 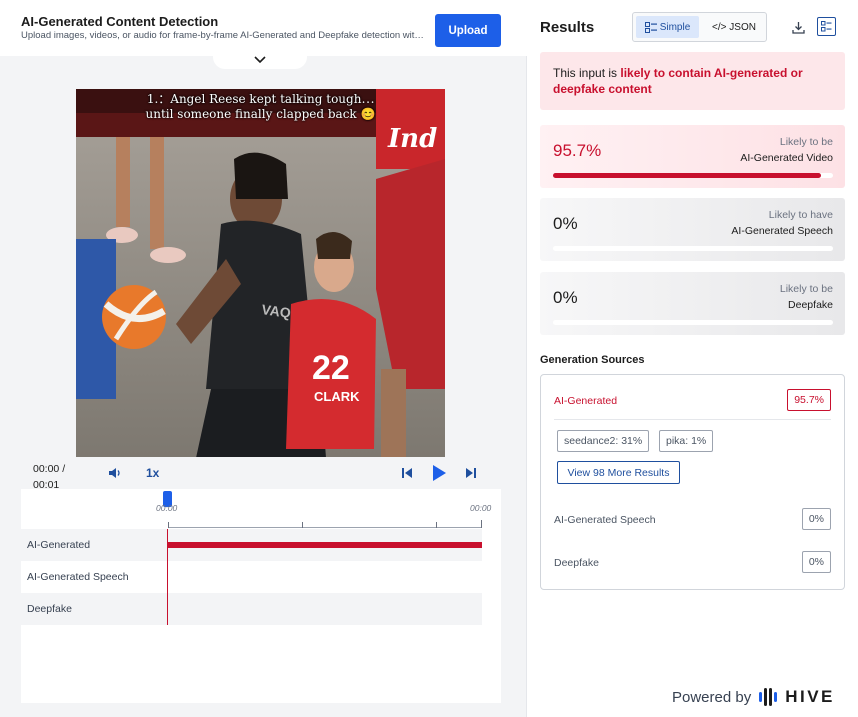 I want to click on results-title: Results, so click(x=567, y=27).